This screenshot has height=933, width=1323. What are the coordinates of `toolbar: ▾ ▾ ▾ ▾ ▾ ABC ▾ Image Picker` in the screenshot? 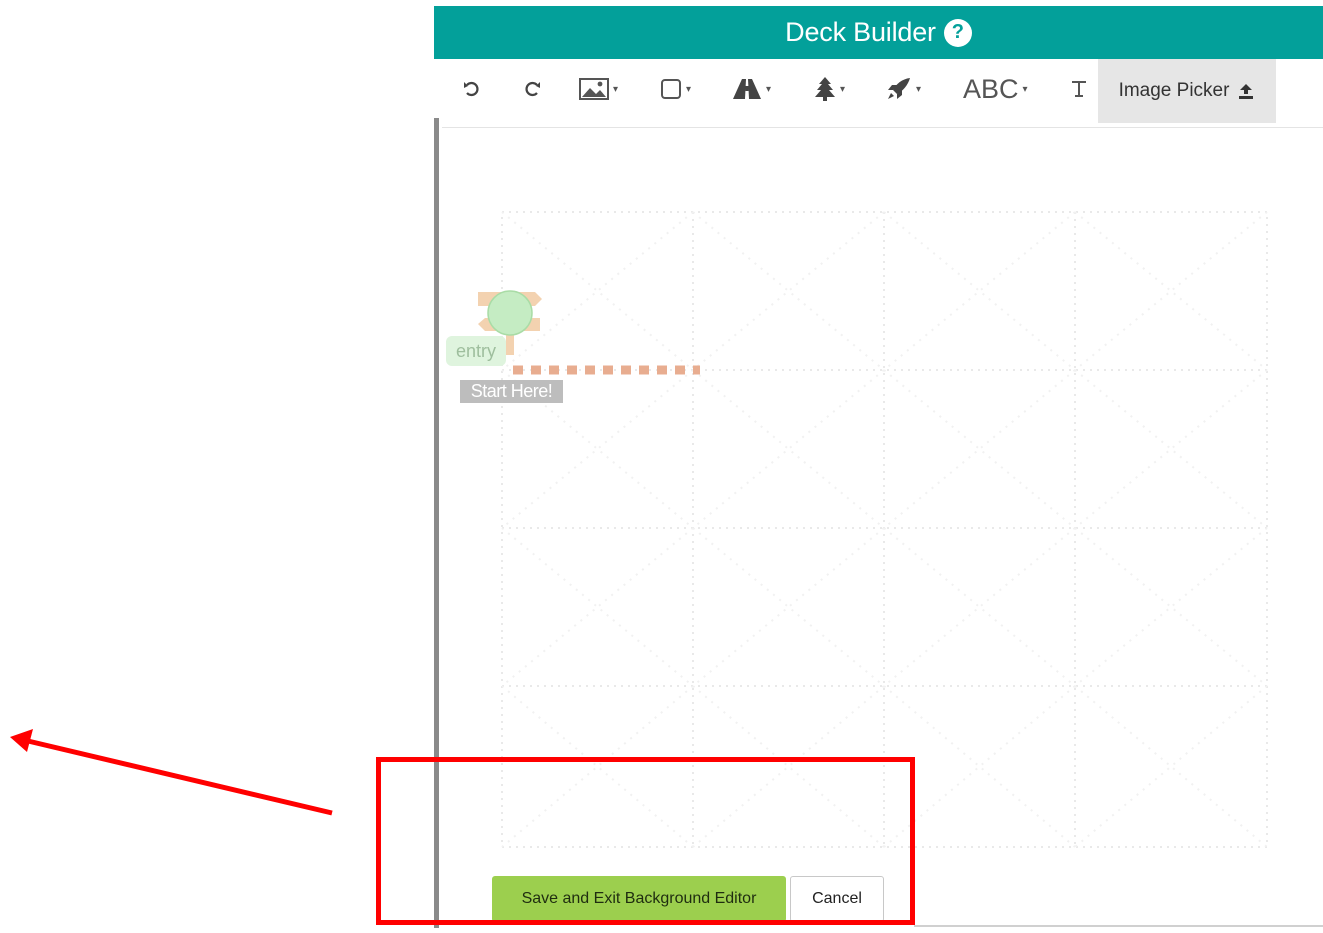 It's located at (882, 93).